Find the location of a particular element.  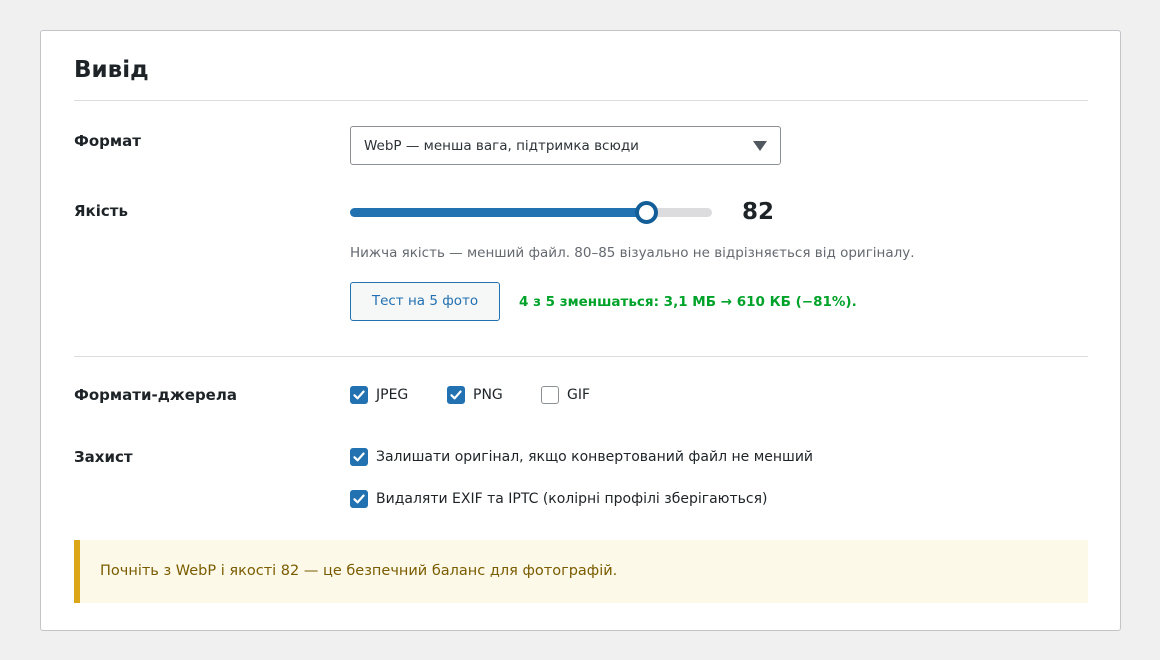

chevron-down-icon is located at coordinates (760, 146).